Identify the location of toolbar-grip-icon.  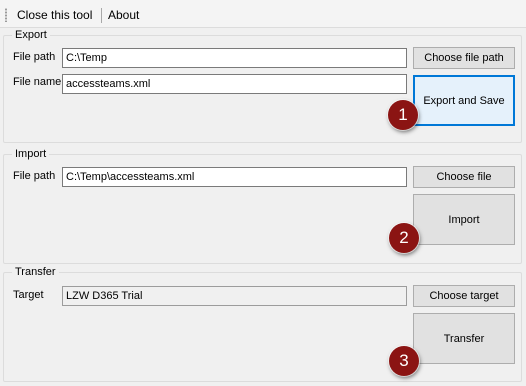
(6, 15).